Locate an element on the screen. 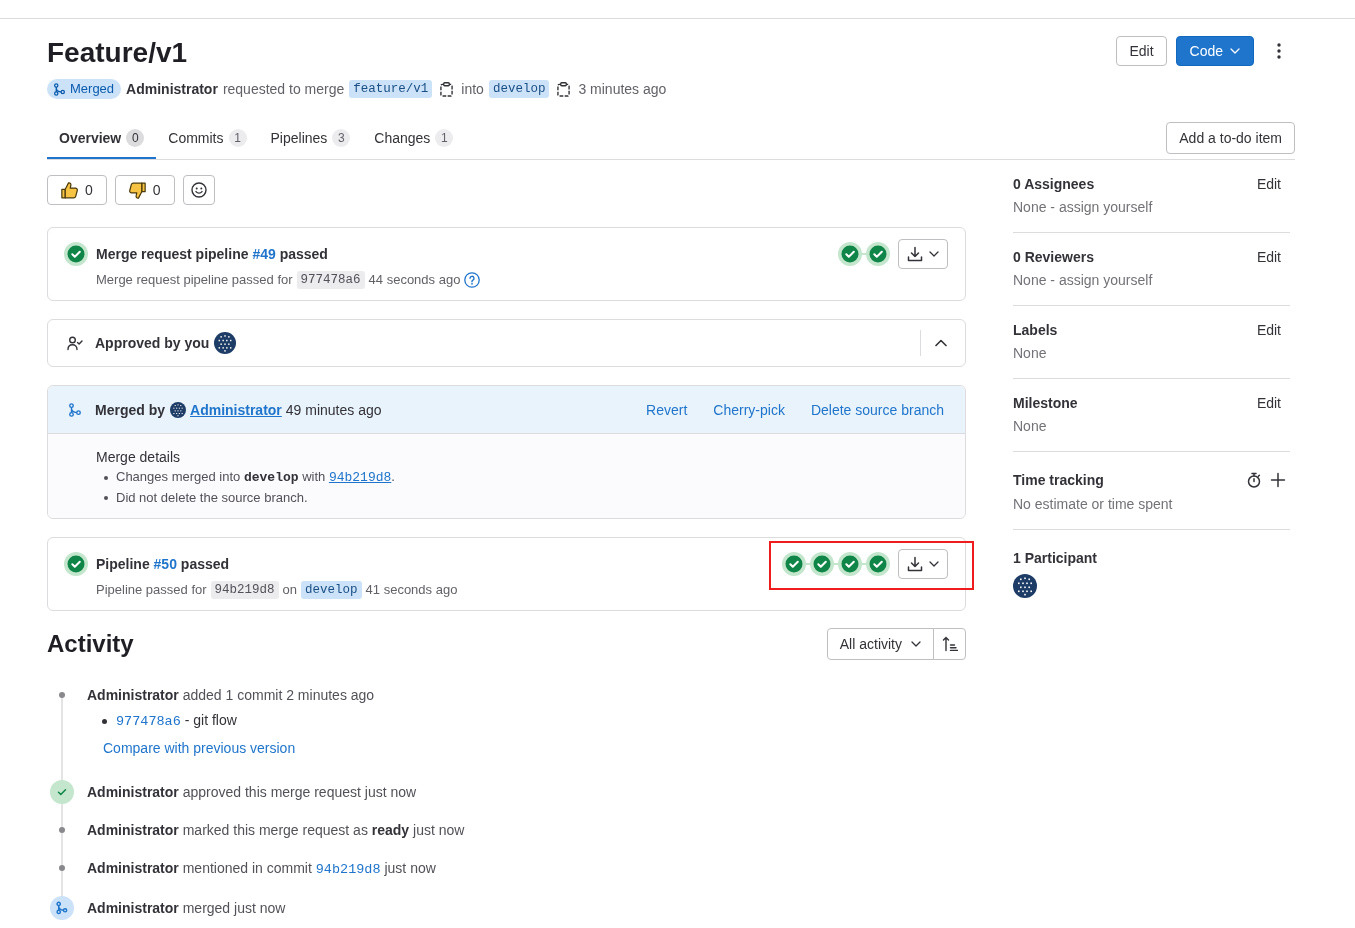 The height and width of the screenshot is (928, 1355). download-icon is located at coordinates (915, 564).